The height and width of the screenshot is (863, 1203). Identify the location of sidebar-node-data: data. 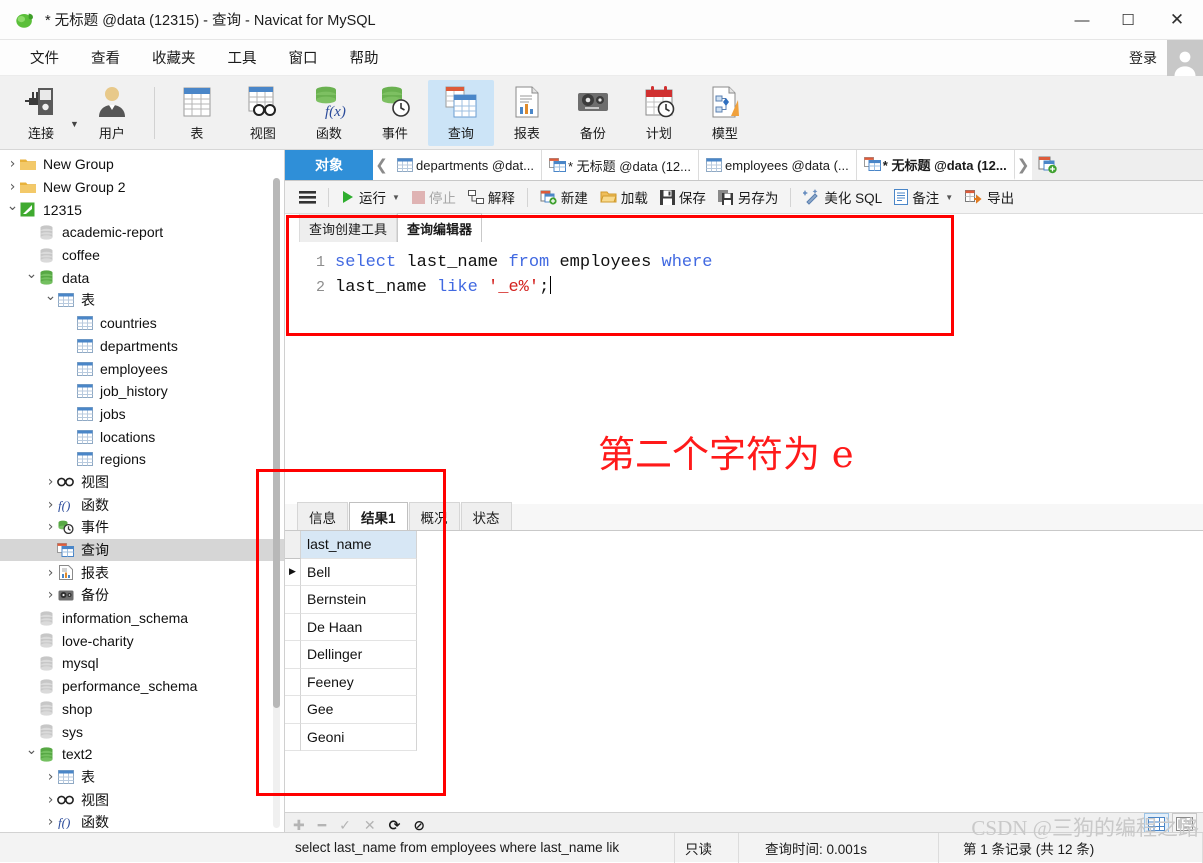
(142, 277).